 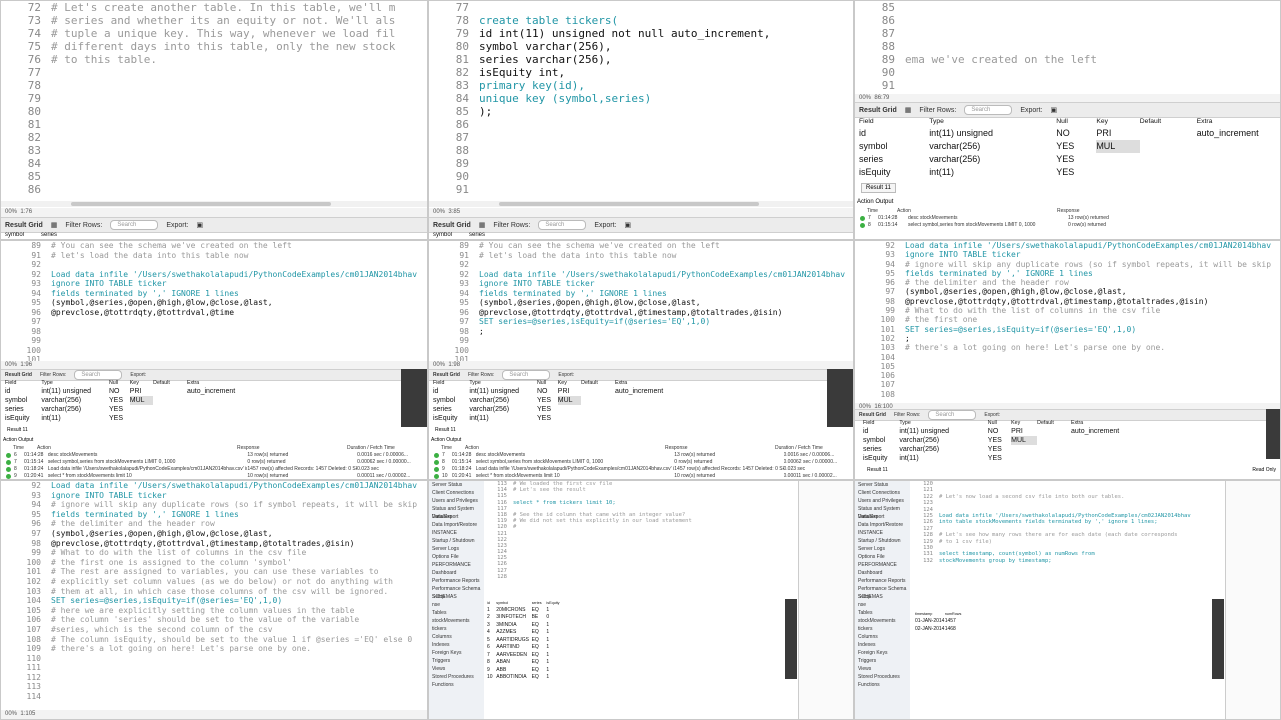 What do you see at coordinates (641, 204) in the screenshot?
I see `horizontal-scrollbar` at bounding box center [641, 204].